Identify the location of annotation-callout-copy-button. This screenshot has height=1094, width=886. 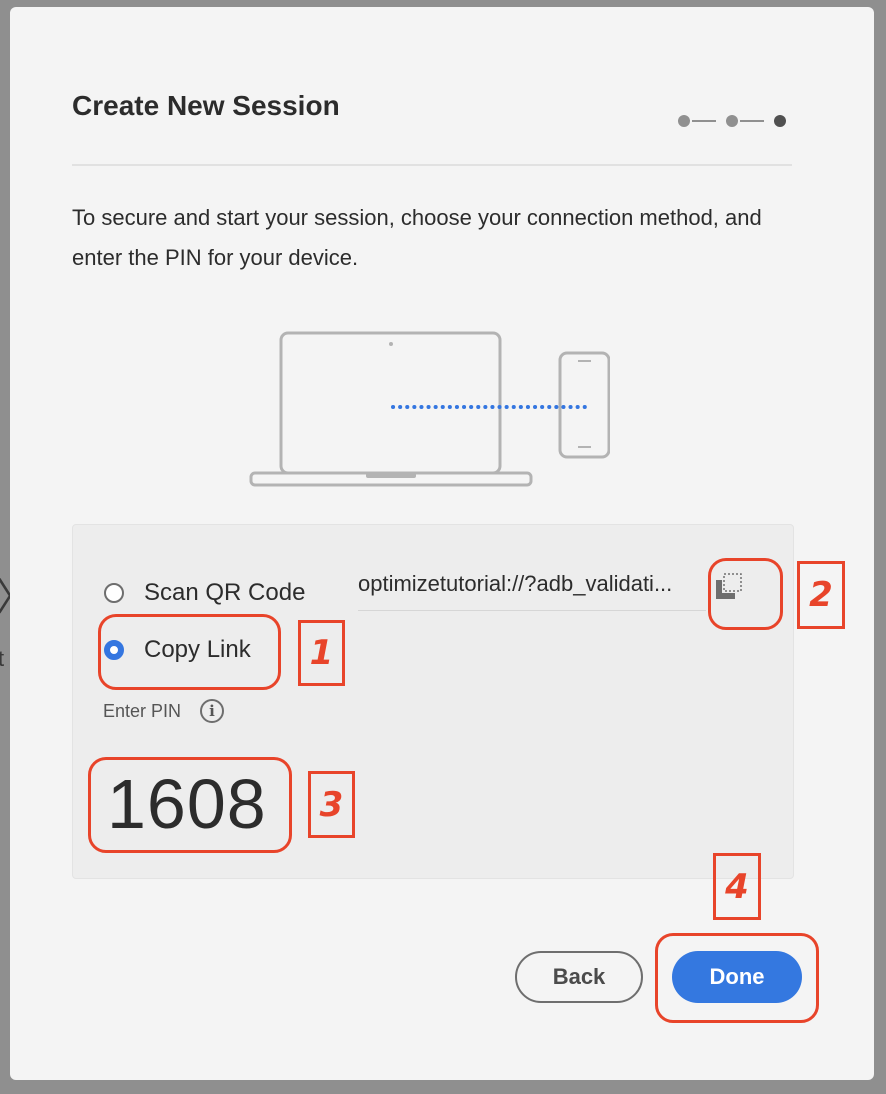
(745, 594).